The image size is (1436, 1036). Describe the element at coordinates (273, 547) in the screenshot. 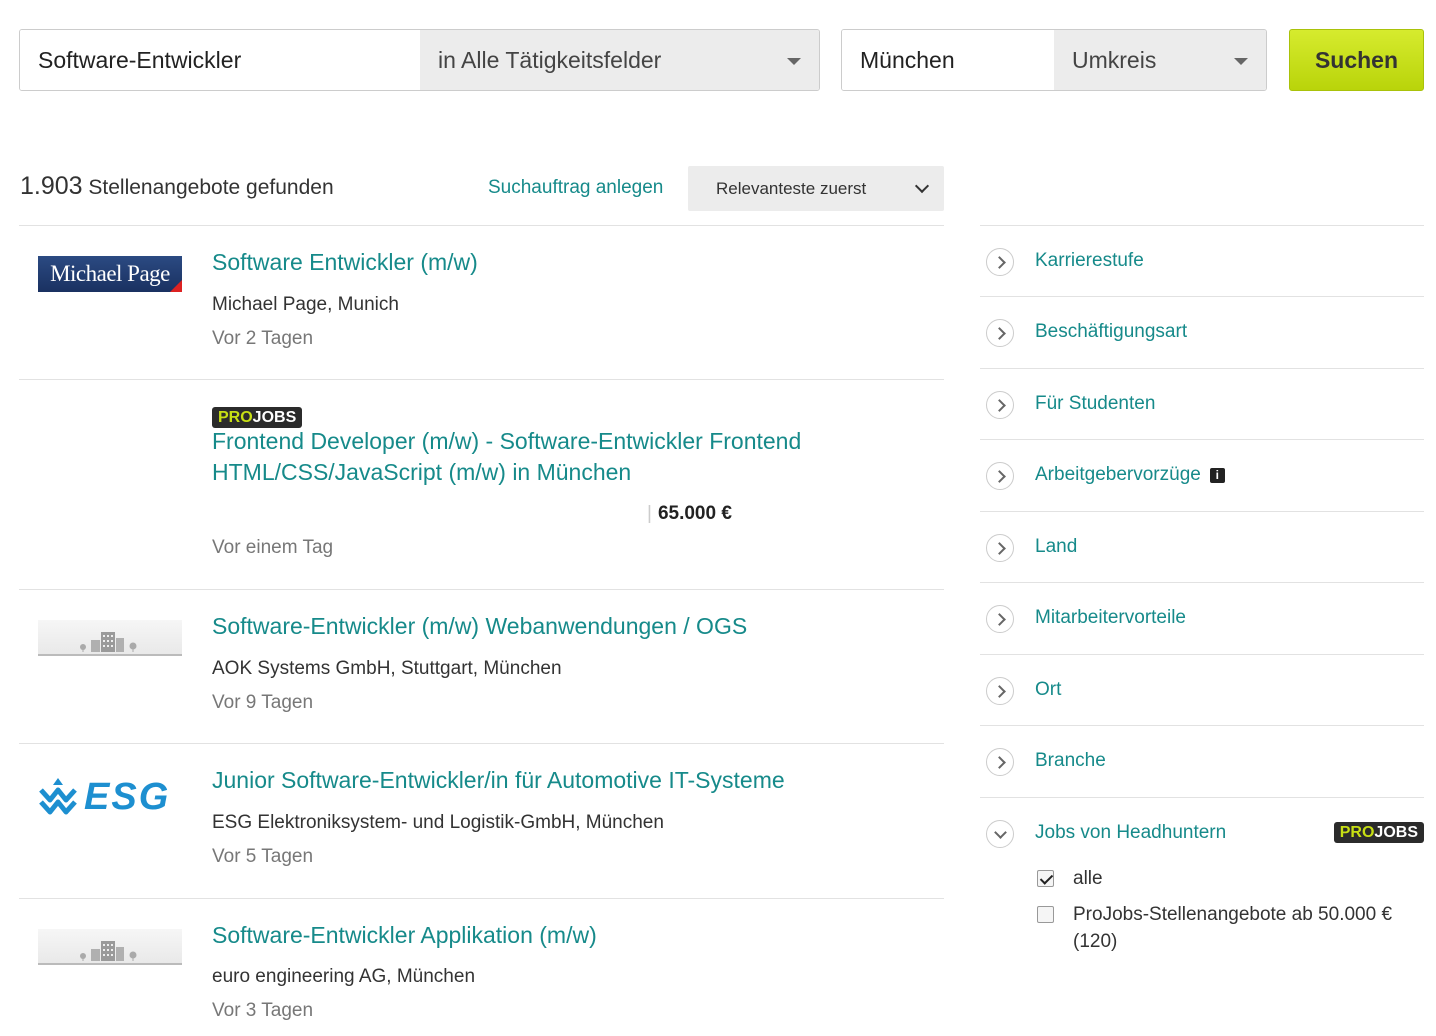

I see `job-date: Vor einem Tag` at that location.